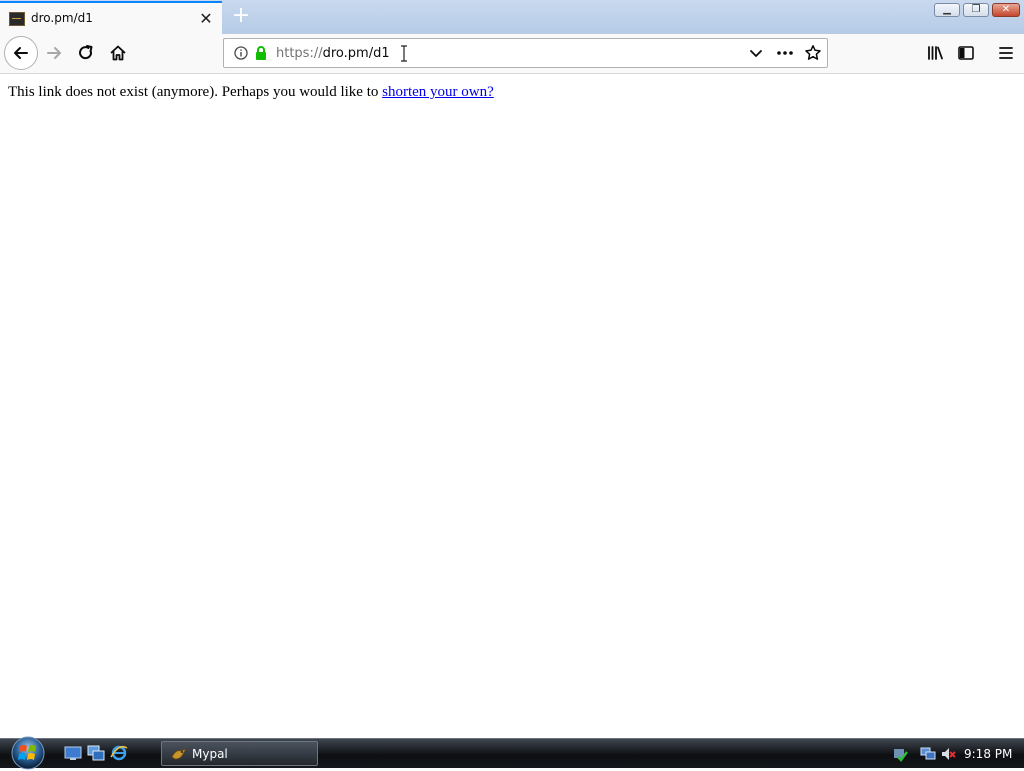  What do you see at coordinates (438, 92) in the screenshot?
I see `shorten-link: shorten your own?` at bounding box center [438, 92].